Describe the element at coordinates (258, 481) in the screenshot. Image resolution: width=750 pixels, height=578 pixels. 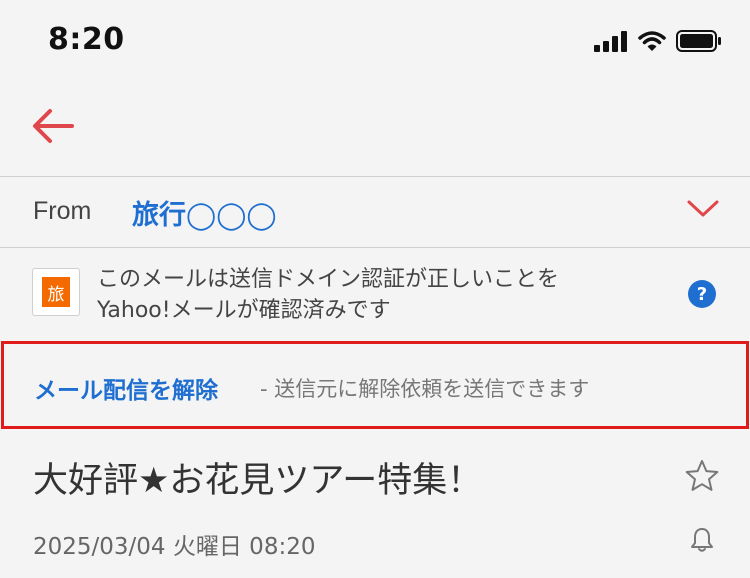
I see `message-subject: 大好評★お花見ツアー特集！` at that location.